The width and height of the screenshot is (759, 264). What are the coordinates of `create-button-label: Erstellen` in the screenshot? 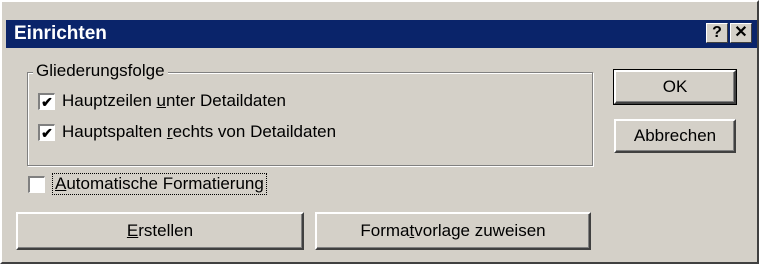 It's located at (160, 230).